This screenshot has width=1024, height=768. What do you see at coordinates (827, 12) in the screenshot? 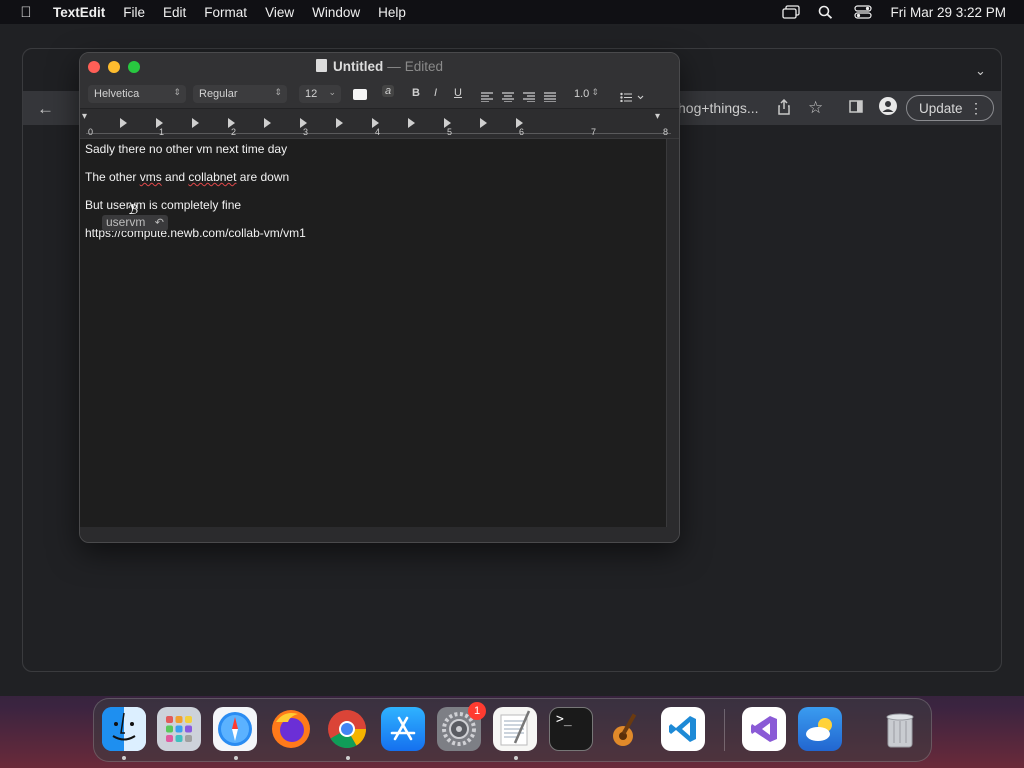
I see `spotlight-search-icon` at bounding box center [827, 12].